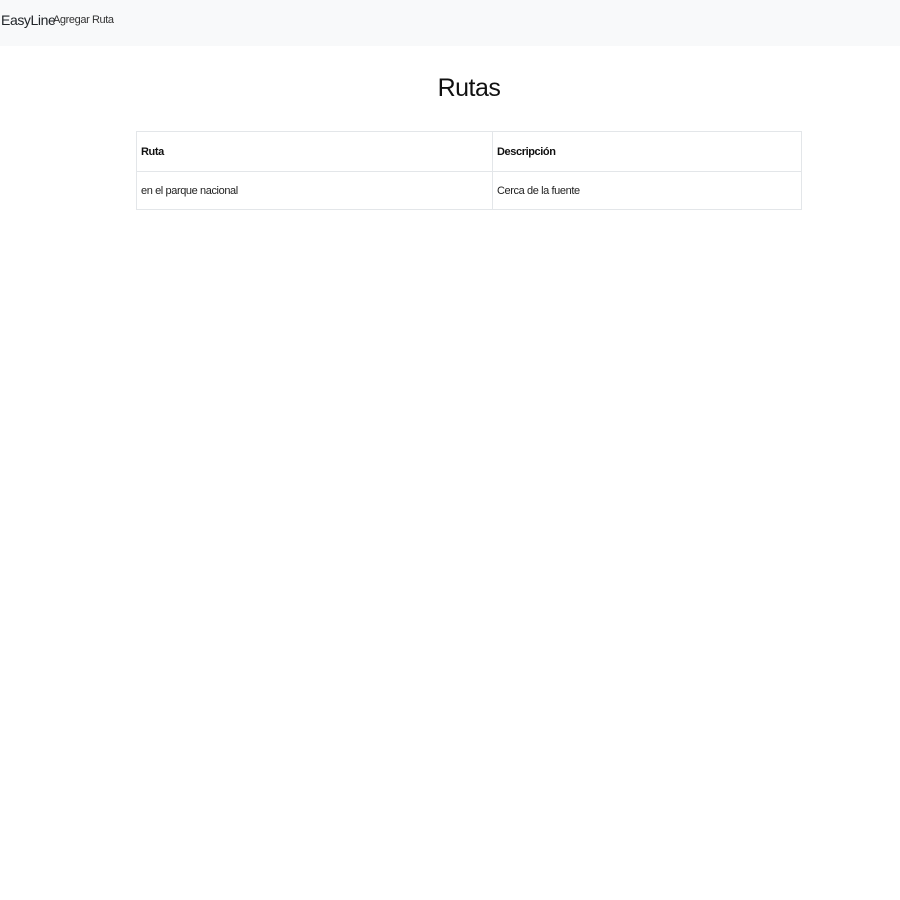  I want to click on navbar: EasyLine Agregar Ruta, so click(450, 23).